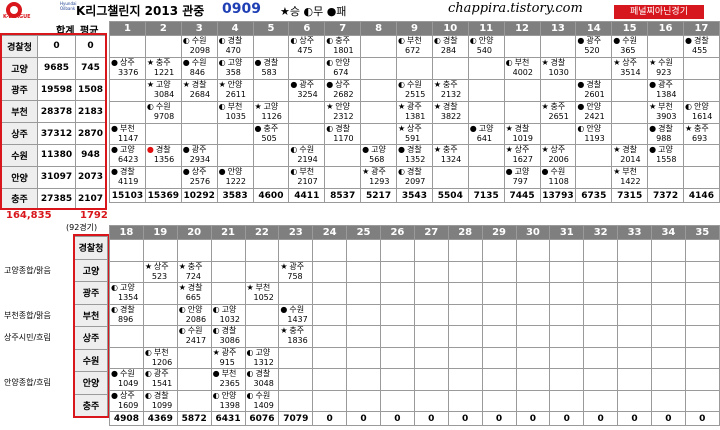 This screenshot has width=720, height=430. Describe the element at coordinates (343, 68) in the screenshot. I see `match-cell: ◐ 안양 674` at that location.